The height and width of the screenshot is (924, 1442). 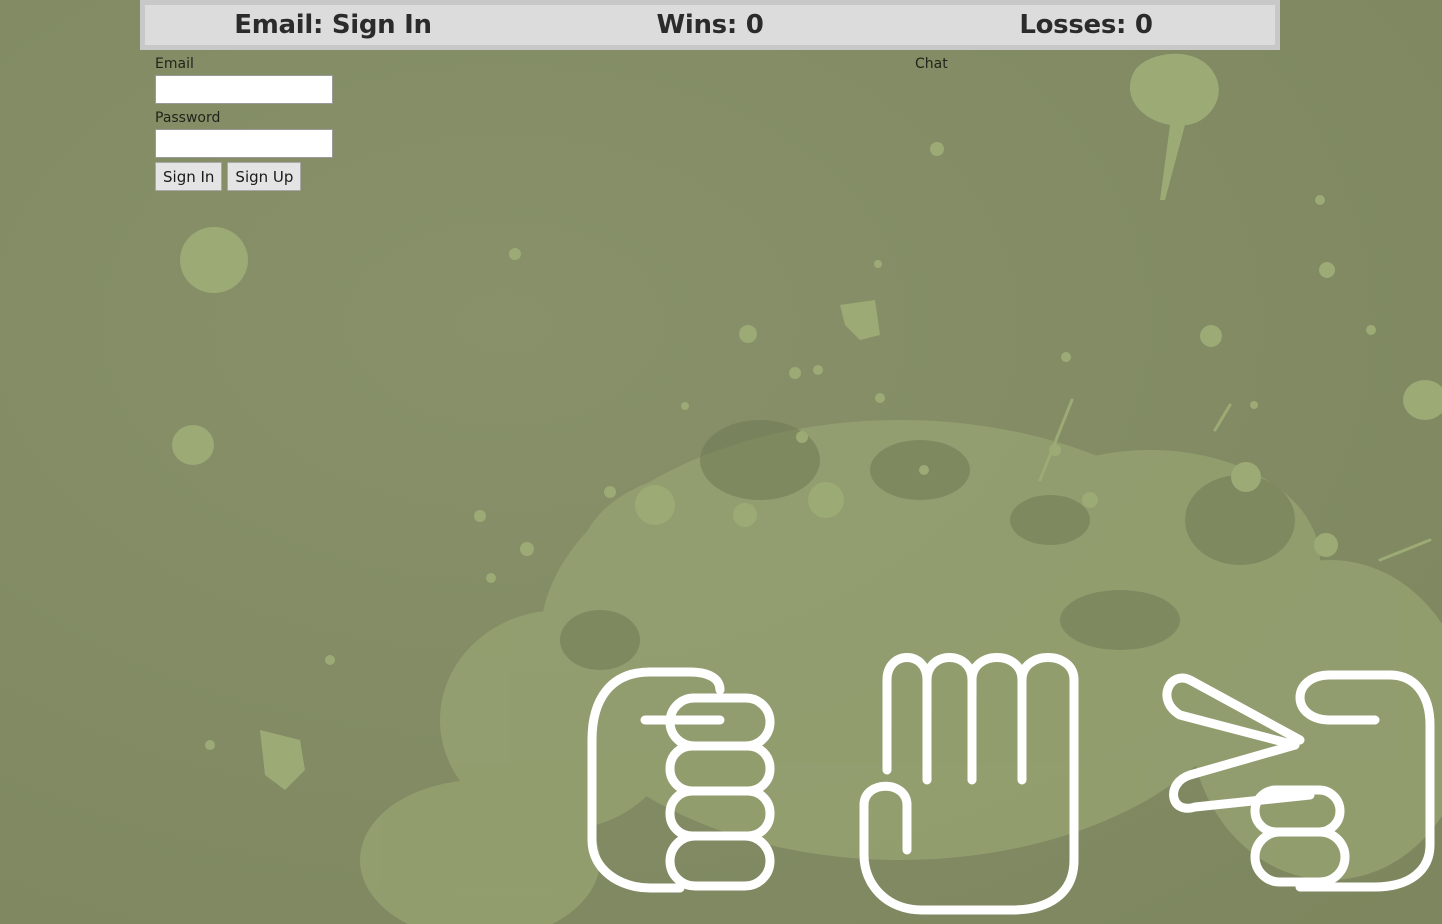 What do you see at coordinates (255, 122) in the screenshot?
I see `login-form: Email Password Sign In Sign Up` at bounding box center [255, 122].